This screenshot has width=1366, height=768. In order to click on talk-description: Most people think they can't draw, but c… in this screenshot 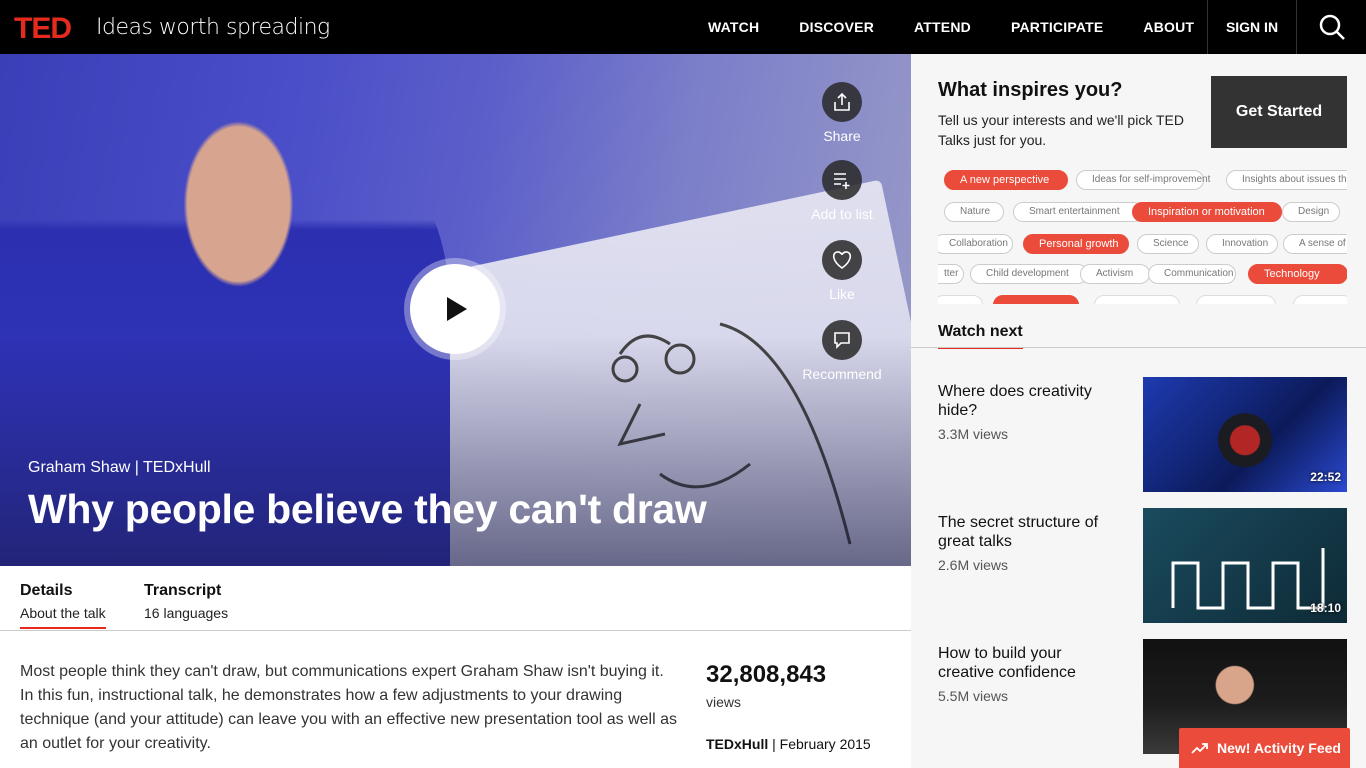, I will do `click(348, 707)`.